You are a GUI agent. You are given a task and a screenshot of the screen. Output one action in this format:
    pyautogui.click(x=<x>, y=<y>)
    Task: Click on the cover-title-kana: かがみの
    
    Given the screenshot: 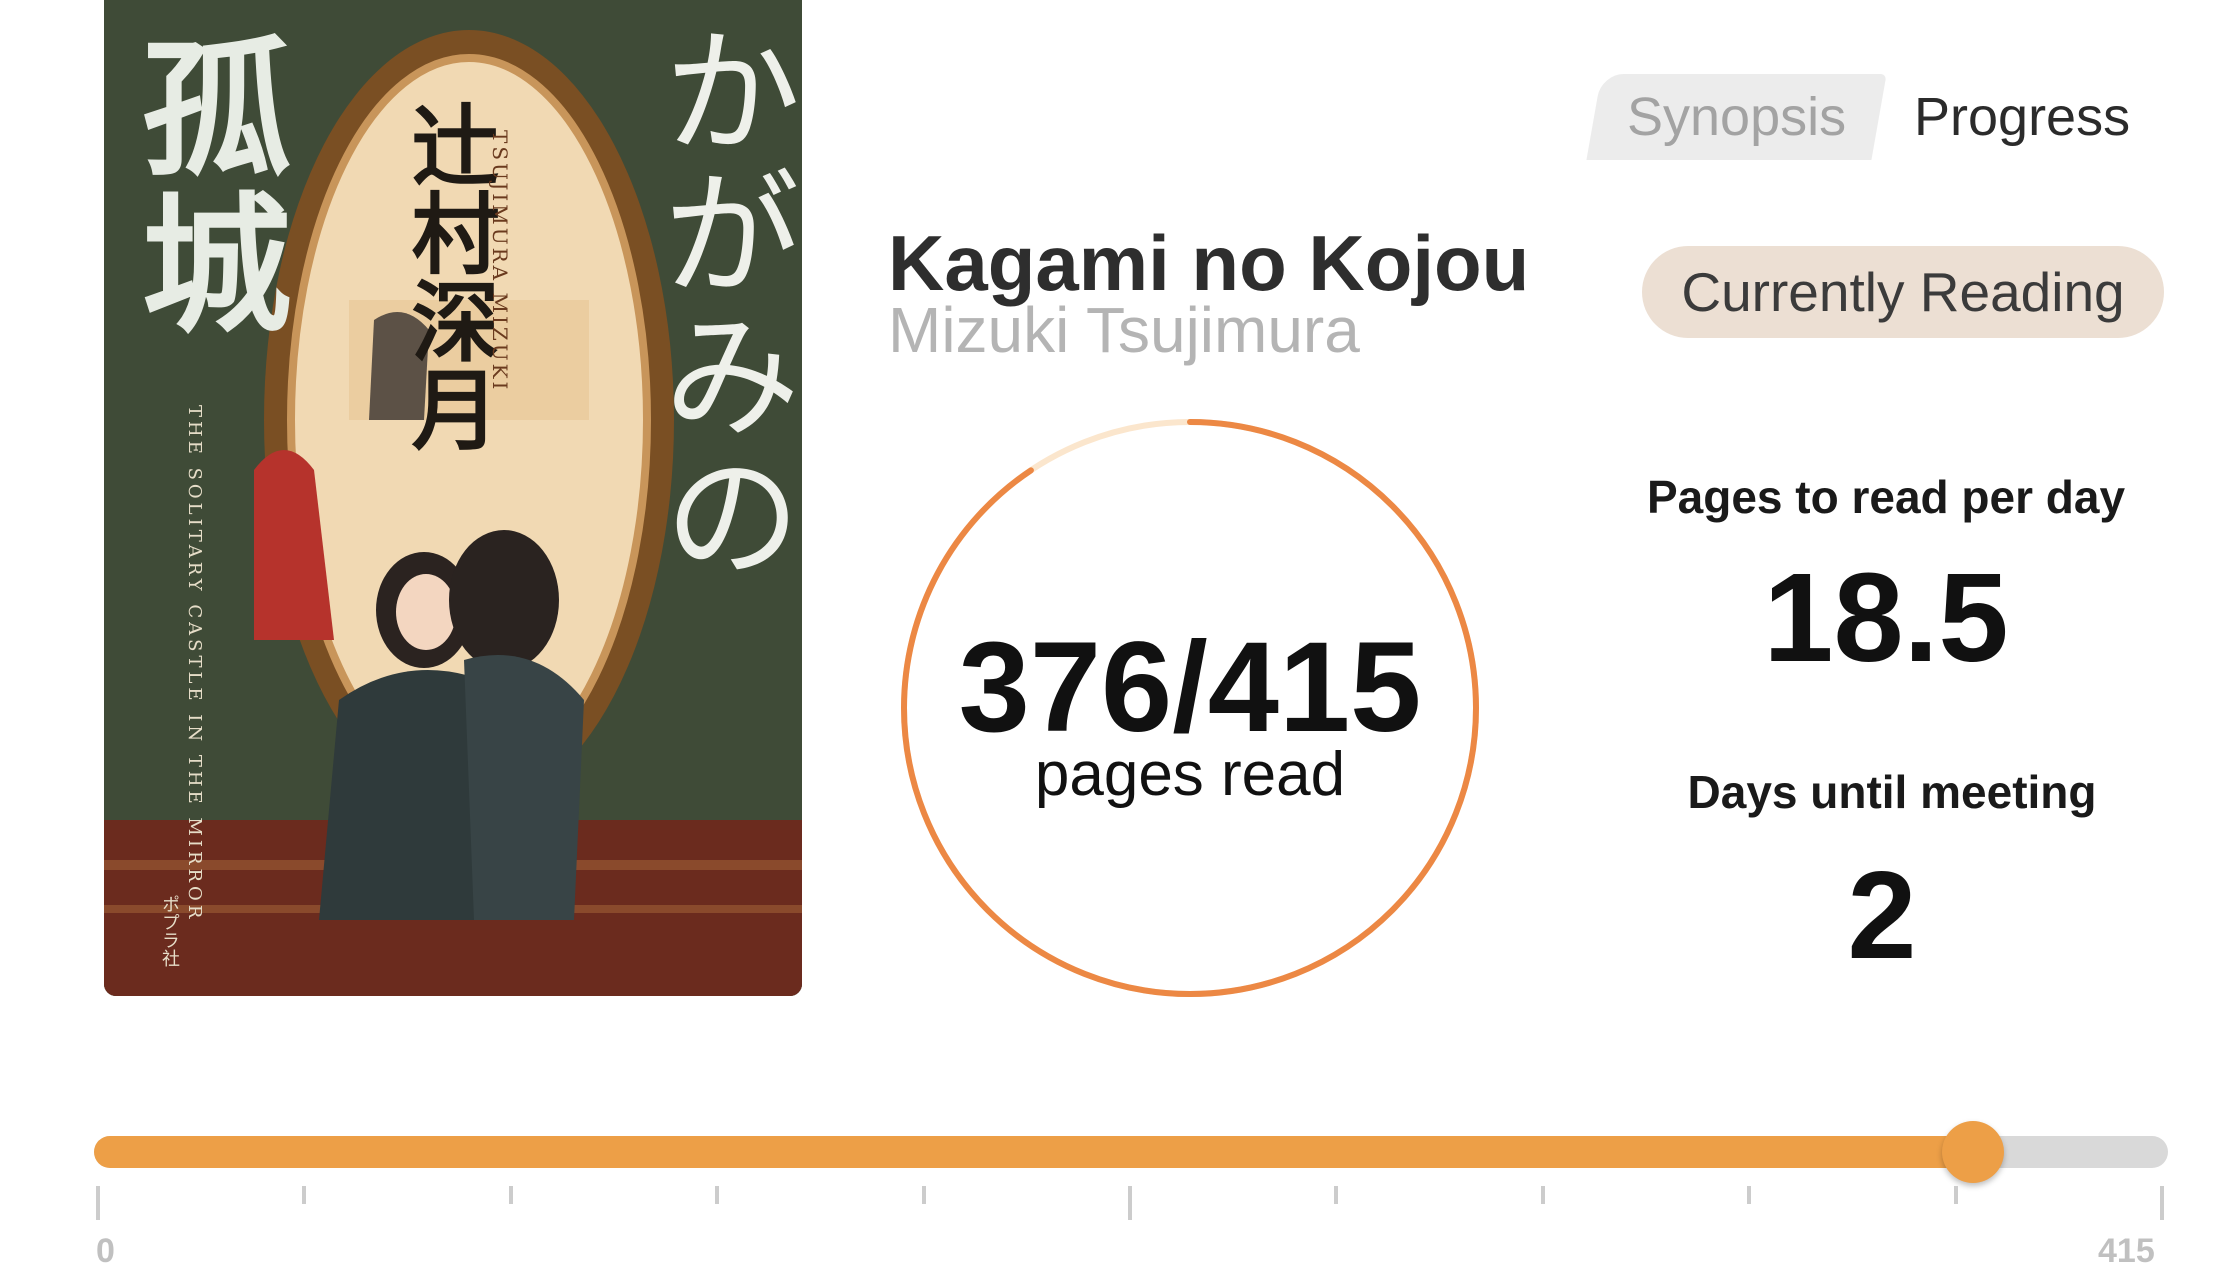 What is the action you would take?
    pyautogui.click(x=719, y=304)
    